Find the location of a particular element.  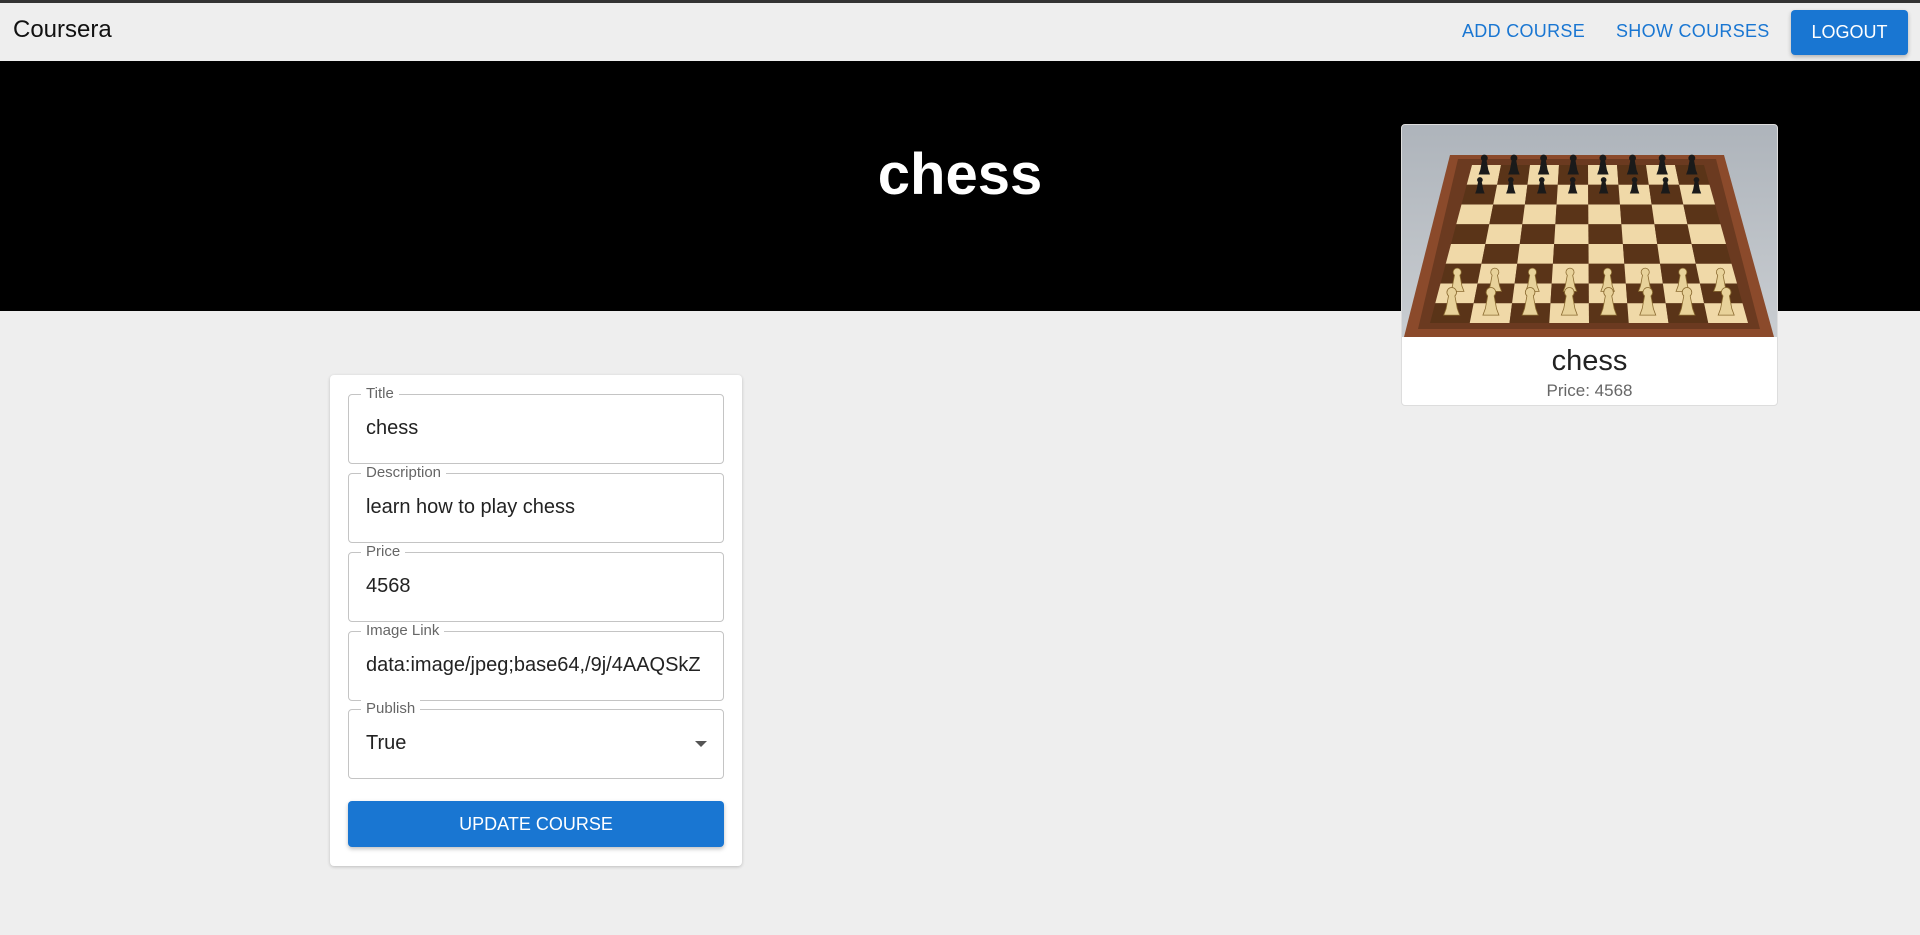

image-link-field: Image Link is located at coordinates (536, 661).